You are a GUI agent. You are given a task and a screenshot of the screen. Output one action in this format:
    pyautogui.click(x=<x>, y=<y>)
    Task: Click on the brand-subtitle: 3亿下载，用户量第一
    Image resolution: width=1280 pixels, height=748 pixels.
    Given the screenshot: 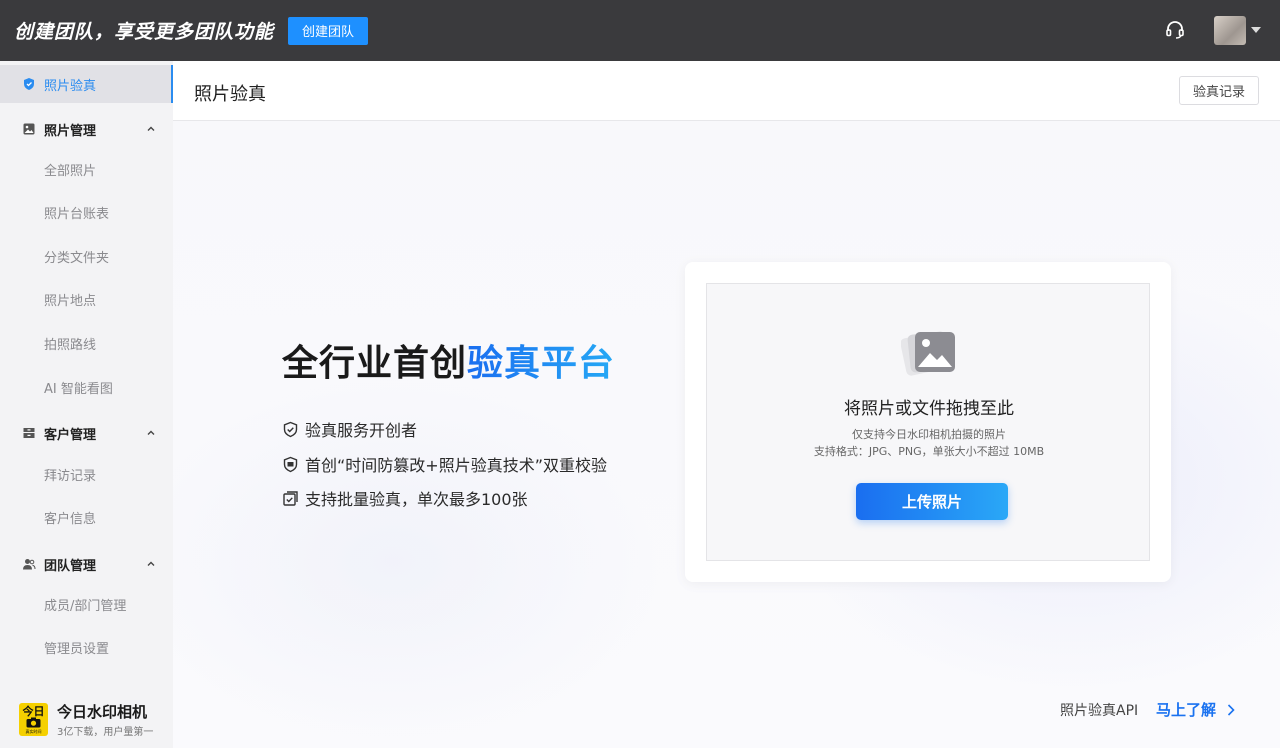 What is the action you would take?
    pyautogui.click(x=105, y=732)
    